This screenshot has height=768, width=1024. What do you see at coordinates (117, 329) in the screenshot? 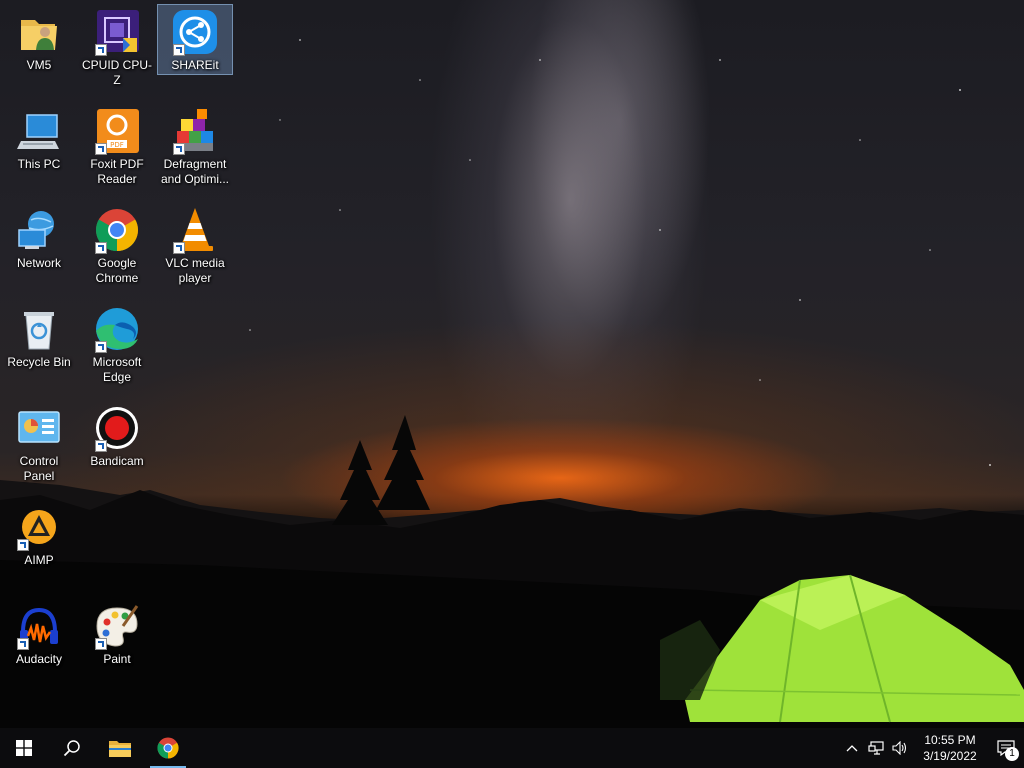
I see `edge-icon` at bounding box center [117, 329].